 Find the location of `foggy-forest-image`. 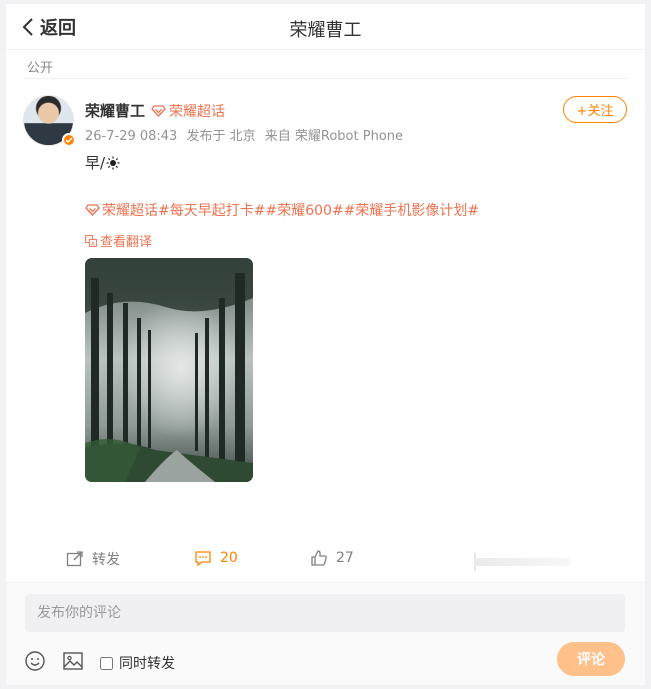

foggy-forest-image is located at coordinates (169, 370).